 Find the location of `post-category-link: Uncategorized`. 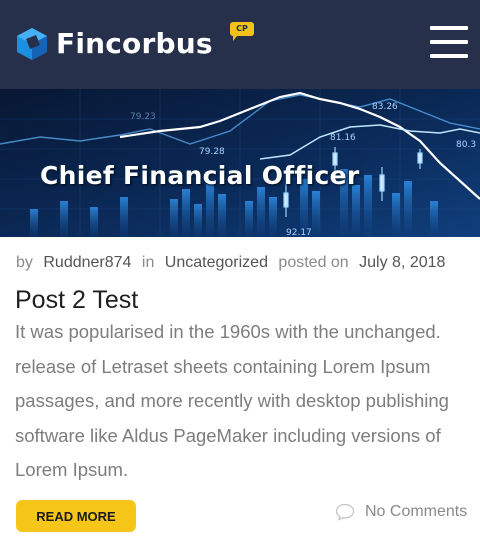

post-category-link: Uncategorized is located at coordinates (216, 262).